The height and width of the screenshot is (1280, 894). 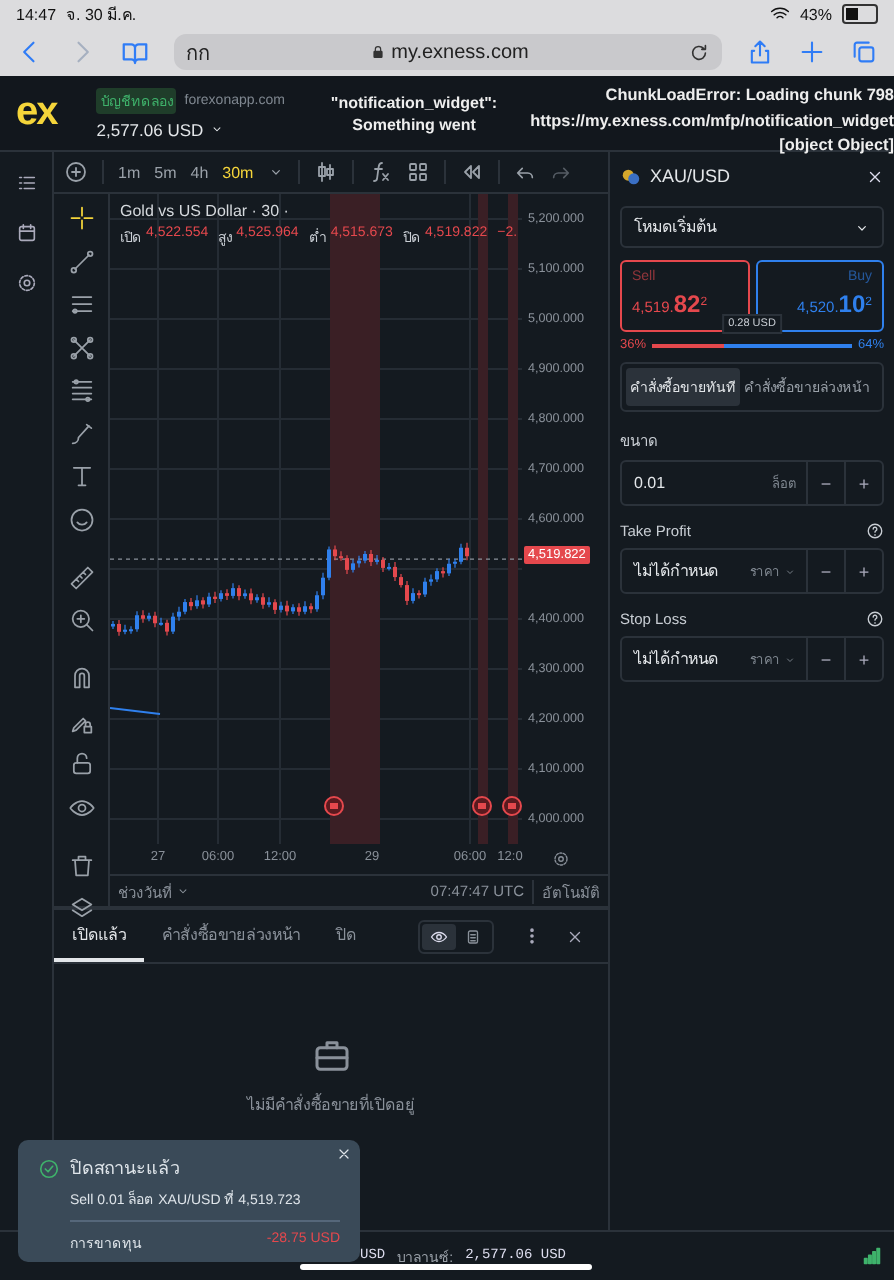 I want to click on new-tab-icon, so click(x=812, y=52).